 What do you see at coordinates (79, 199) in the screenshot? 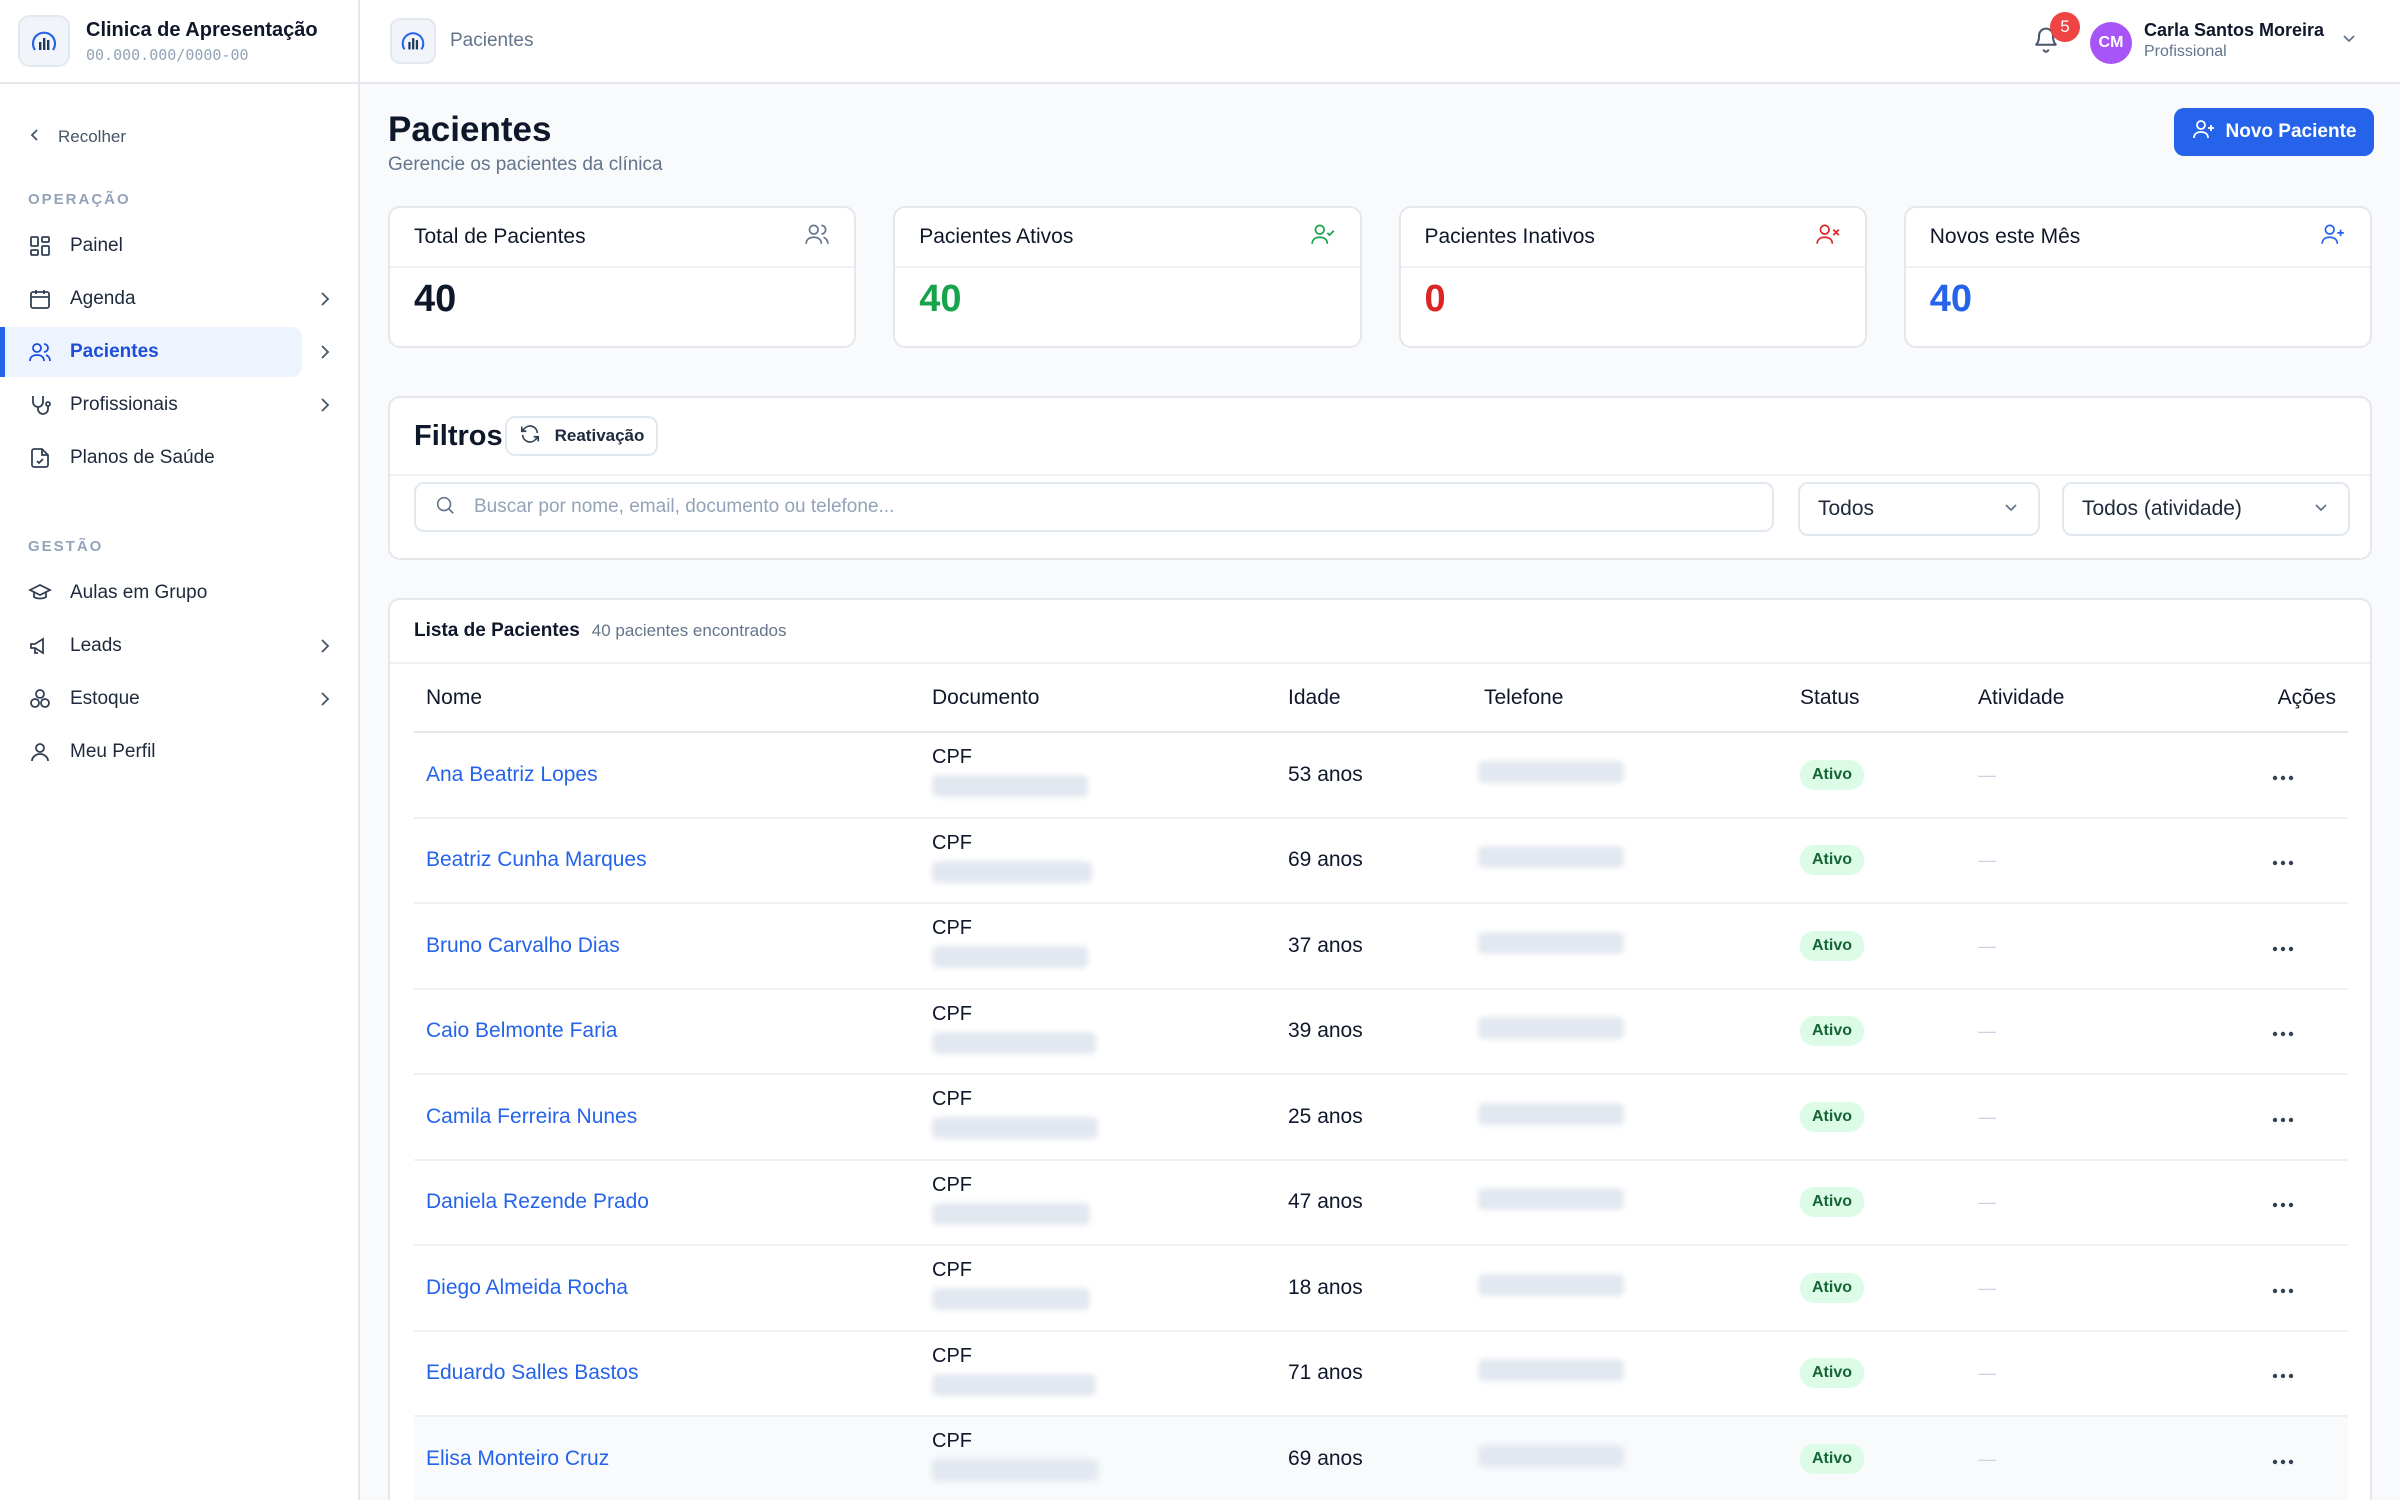
I see `section-label-operacao: OPERAÇÃO` at bounding box center [79, 199].